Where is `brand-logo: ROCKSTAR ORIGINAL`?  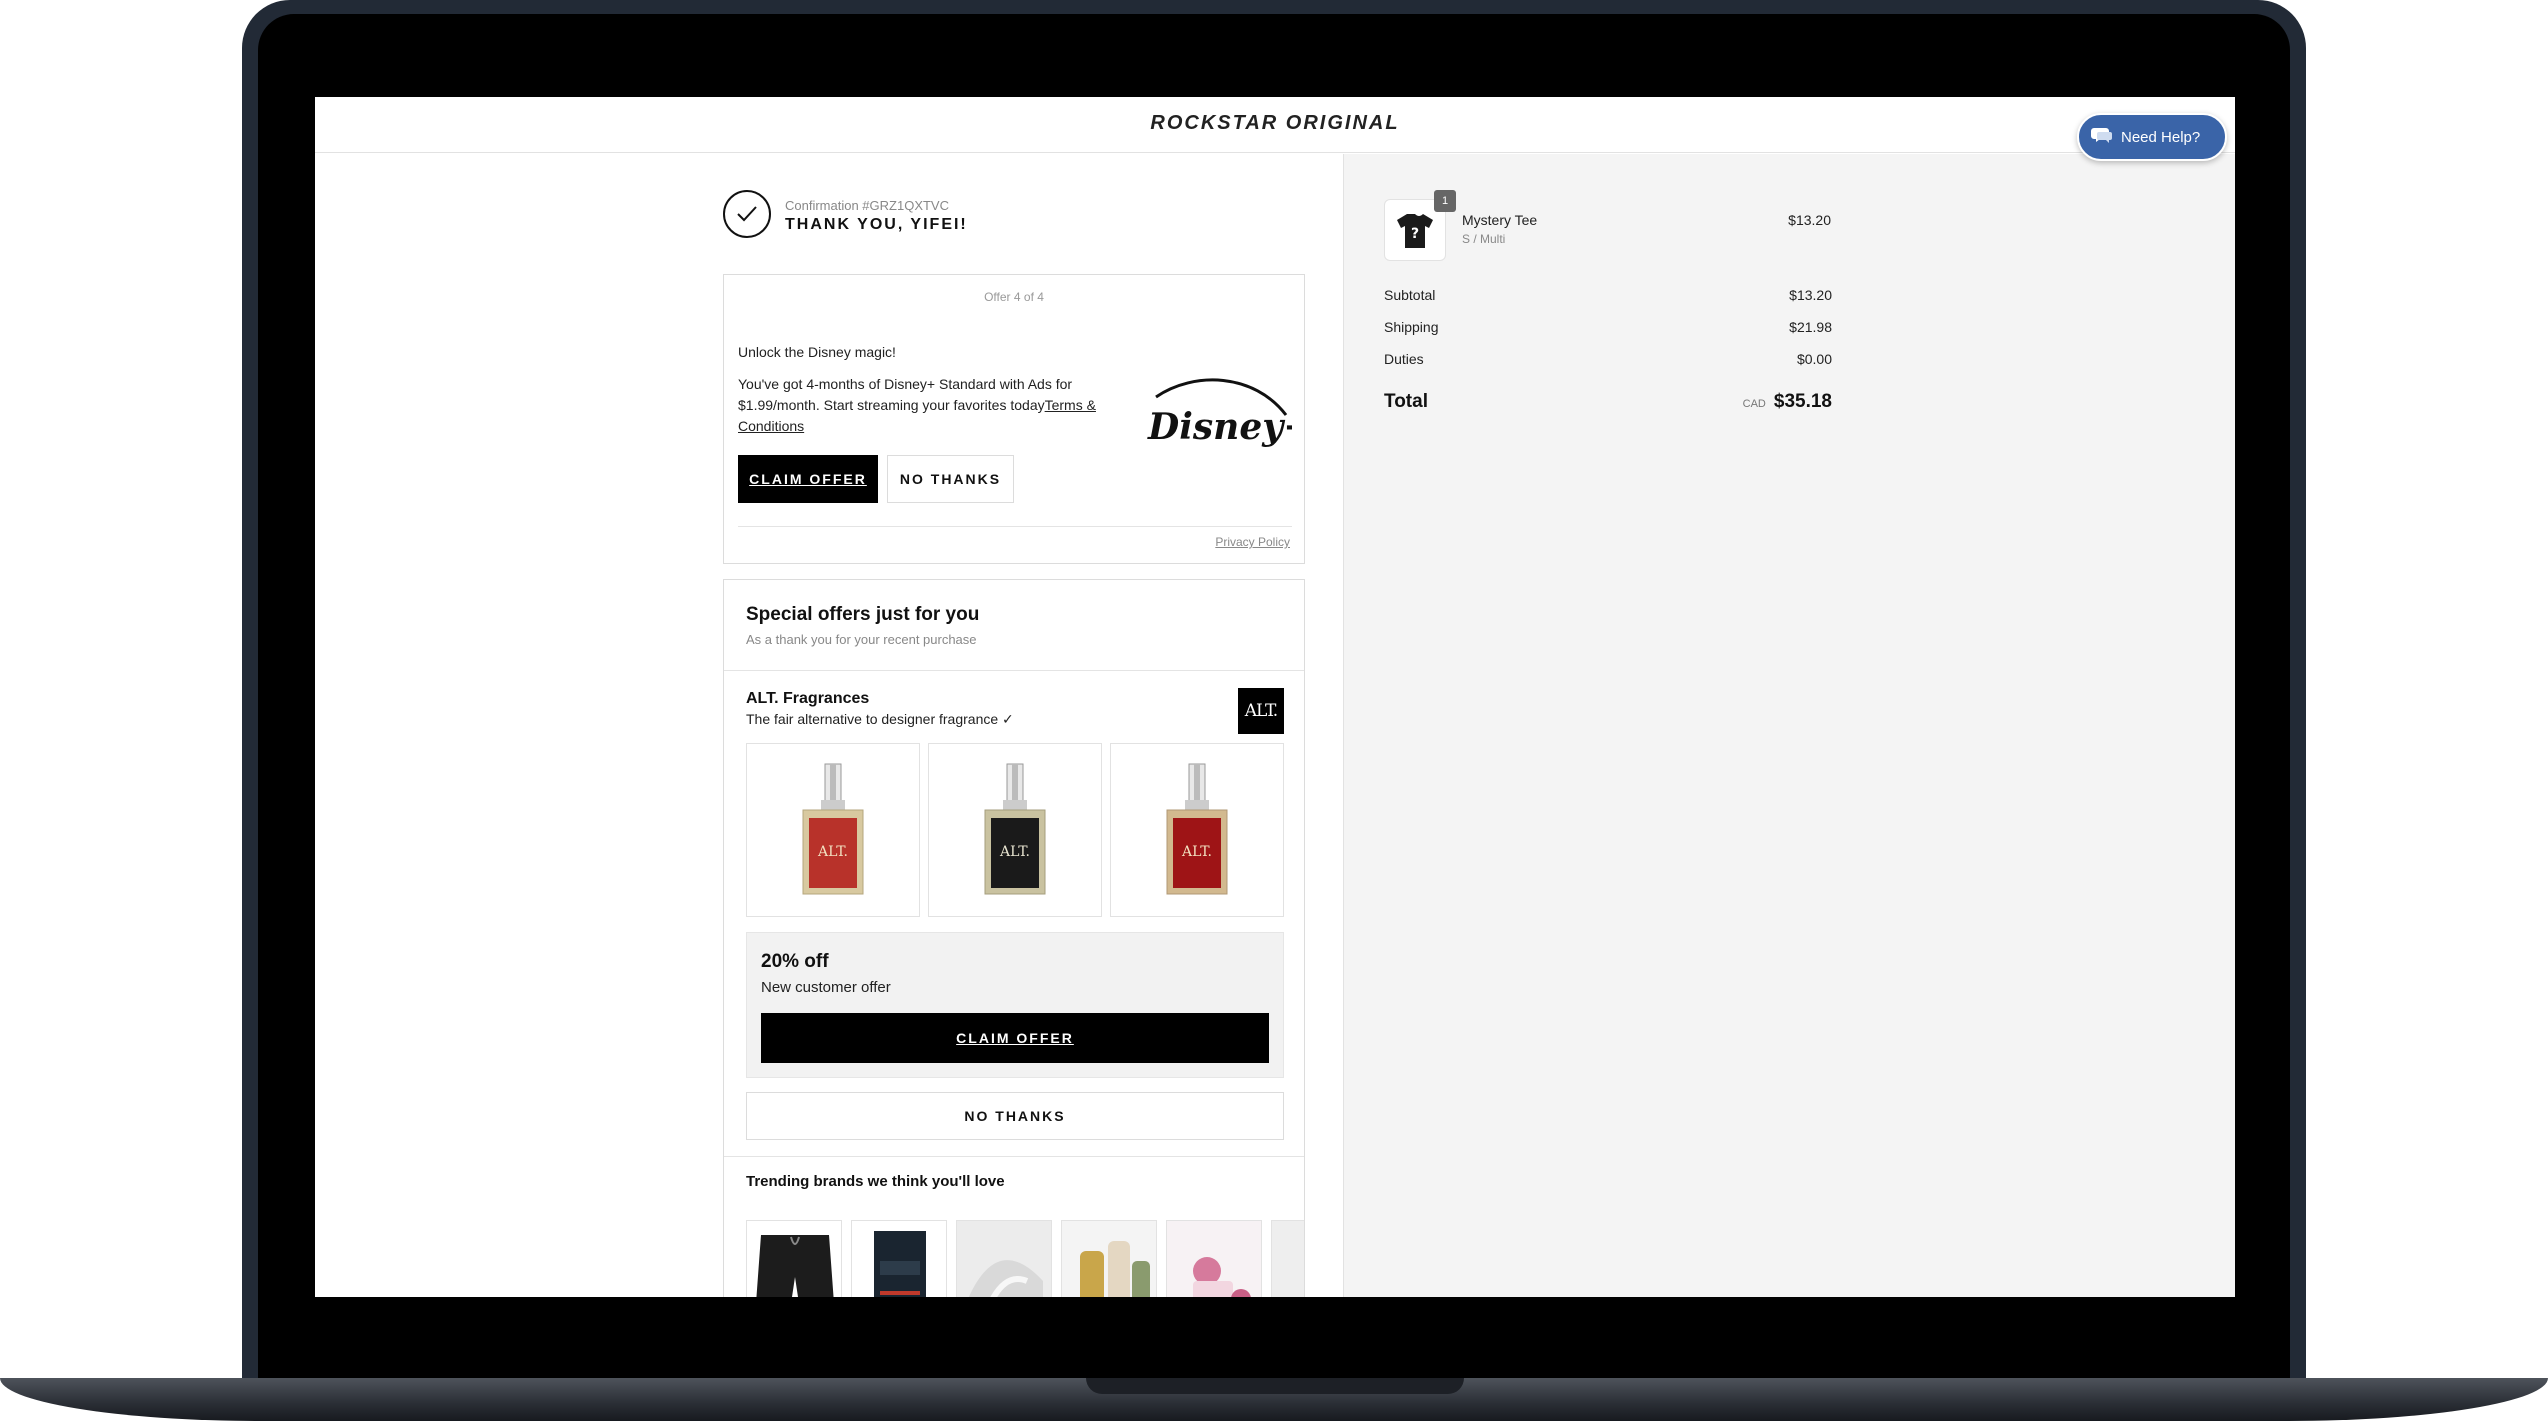 brand-logo: ROCKSTAR ORIGINAL is located at coordinates (1275, 123).